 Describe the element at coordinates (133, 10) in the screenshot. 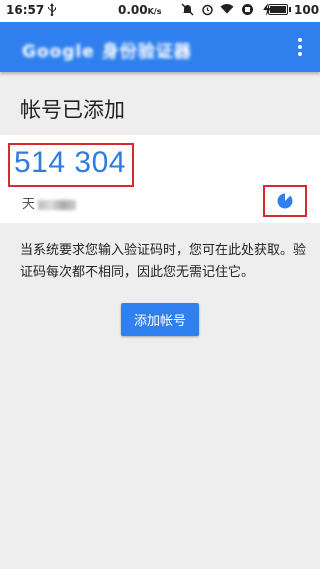

I see `network-speed-value: 0.00` at that location.